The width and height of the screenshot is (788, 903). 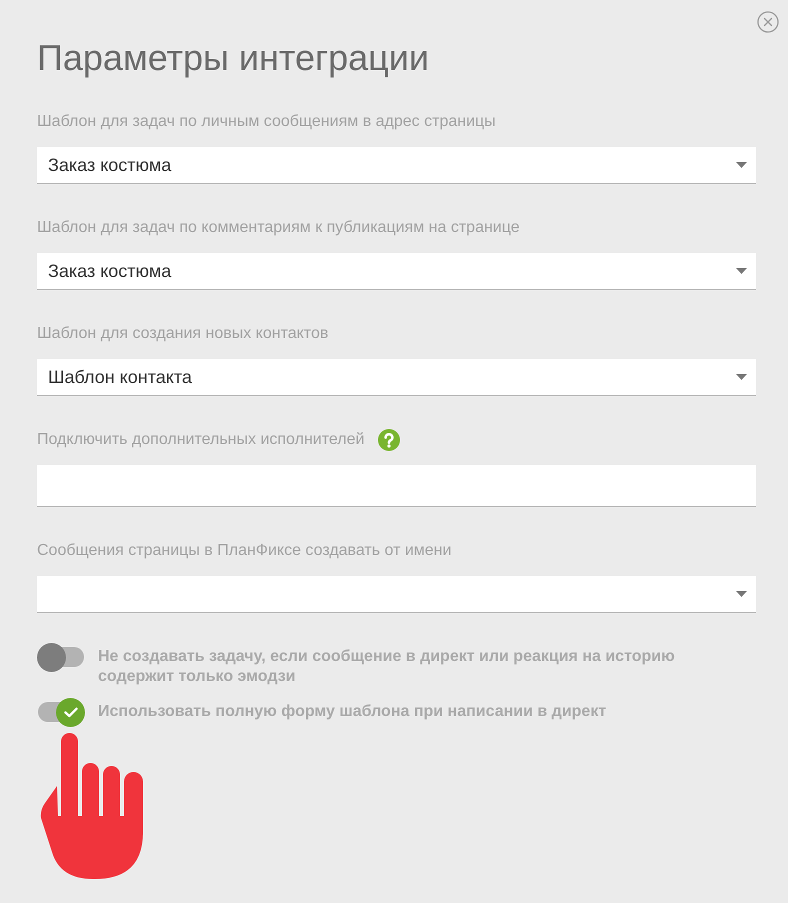 What do you see at coordinates (266, 122) in the screenshot?
I see `field-label: Шаблон для задач по личным сообщениям в адрес страницы` at bounding box center [266, 122].